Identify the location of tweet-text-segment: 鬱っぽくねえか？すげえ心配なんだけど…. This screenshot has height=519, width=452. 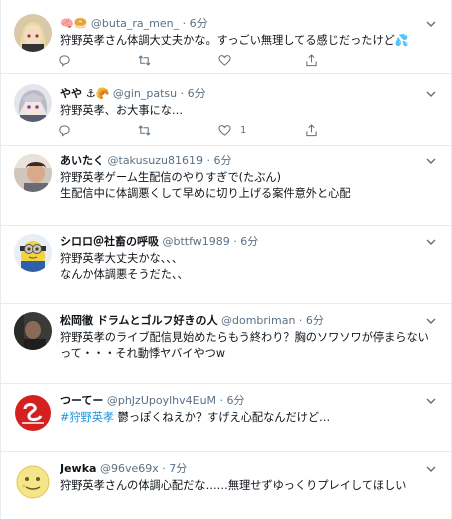
(222, 417).